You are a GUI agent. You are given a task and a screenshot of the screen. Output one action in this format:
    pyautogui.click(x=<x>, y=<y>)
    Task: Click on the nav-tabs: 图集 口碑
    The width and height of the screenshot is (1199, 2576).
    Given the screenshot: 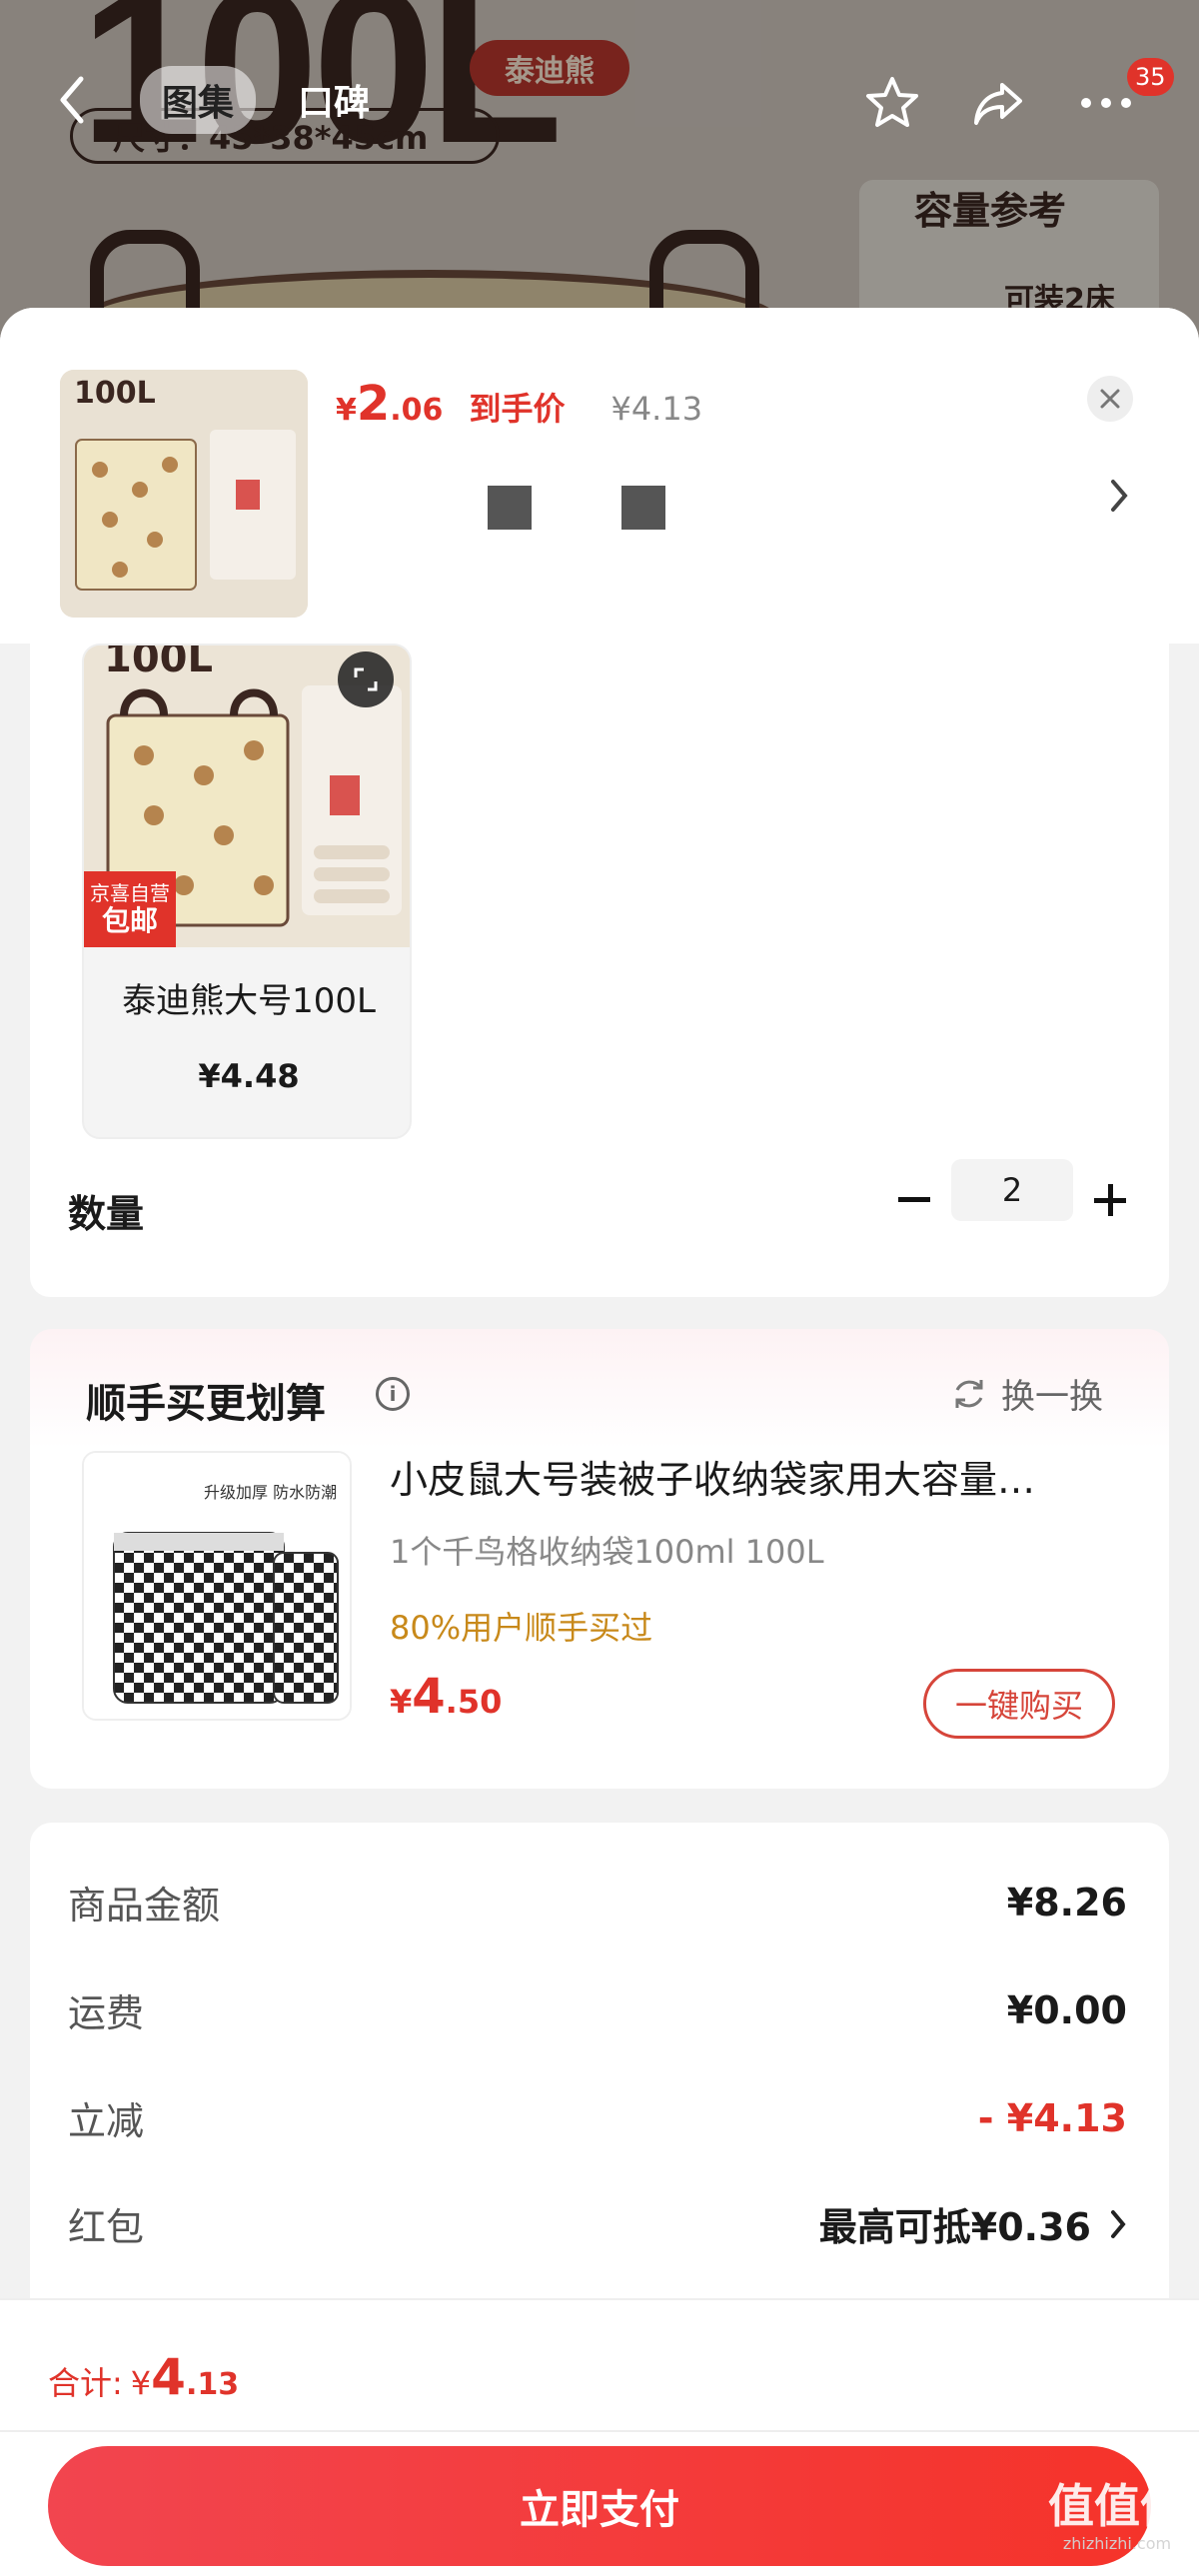 What is the action you would take?
    pyautogui.click(x=266, y=100)
    